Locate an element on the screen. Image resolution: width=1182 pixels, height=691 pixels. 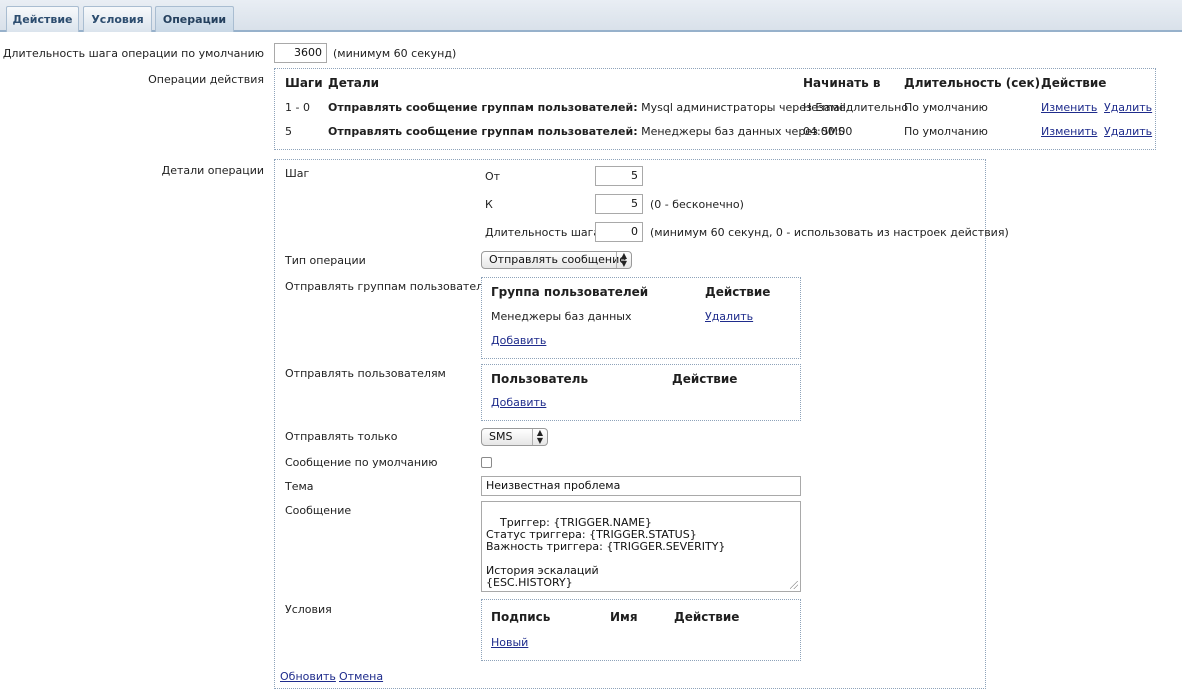
row1-delete-link: Удалить is located at coordinates (1128, 107).